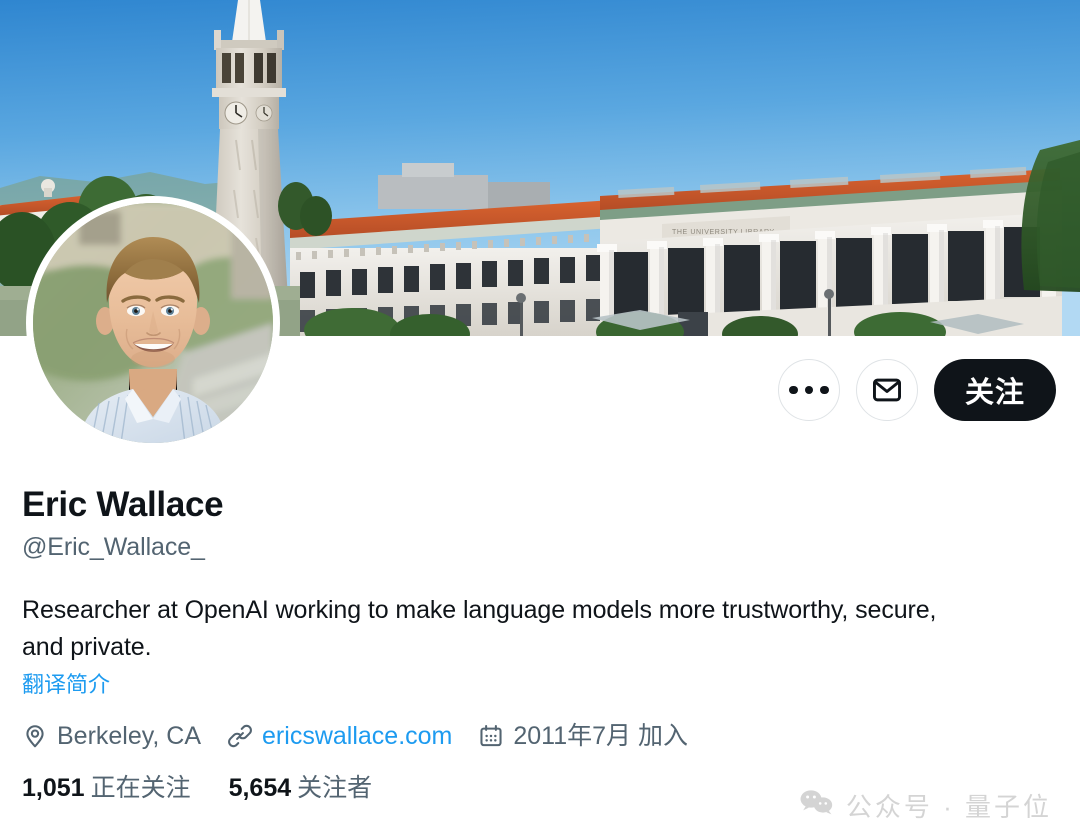 The image size is (1080, 840). Describe the element at coordinates (491, 736) in the screenshot. I see `calendar-icon` at that location.